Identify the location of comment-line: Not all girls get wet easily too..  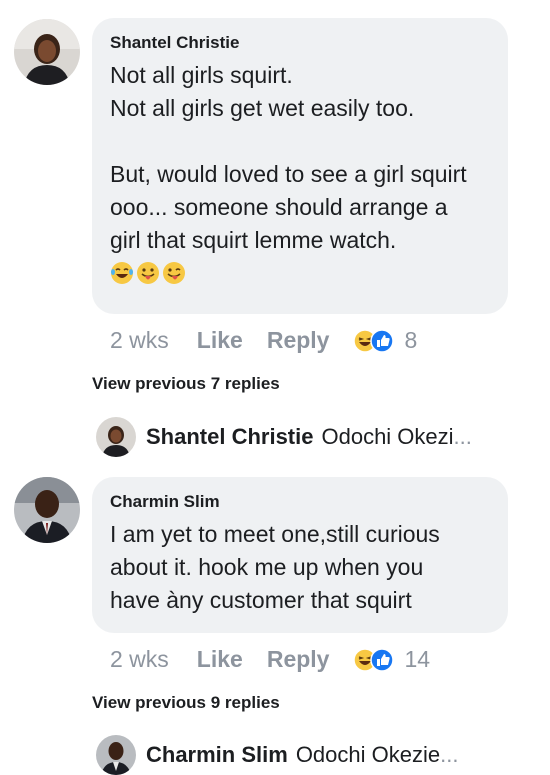
(262, 108).